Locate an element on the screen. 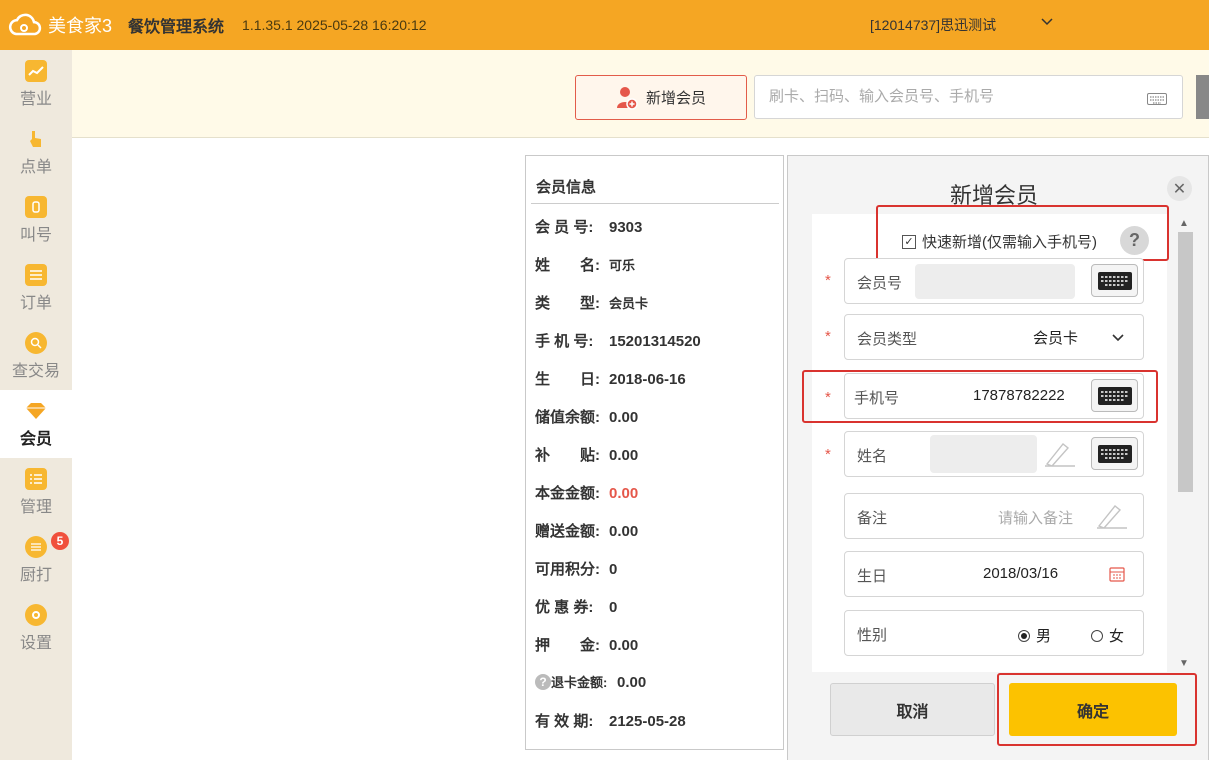  member-search-box is located at coordinates (968, 97).